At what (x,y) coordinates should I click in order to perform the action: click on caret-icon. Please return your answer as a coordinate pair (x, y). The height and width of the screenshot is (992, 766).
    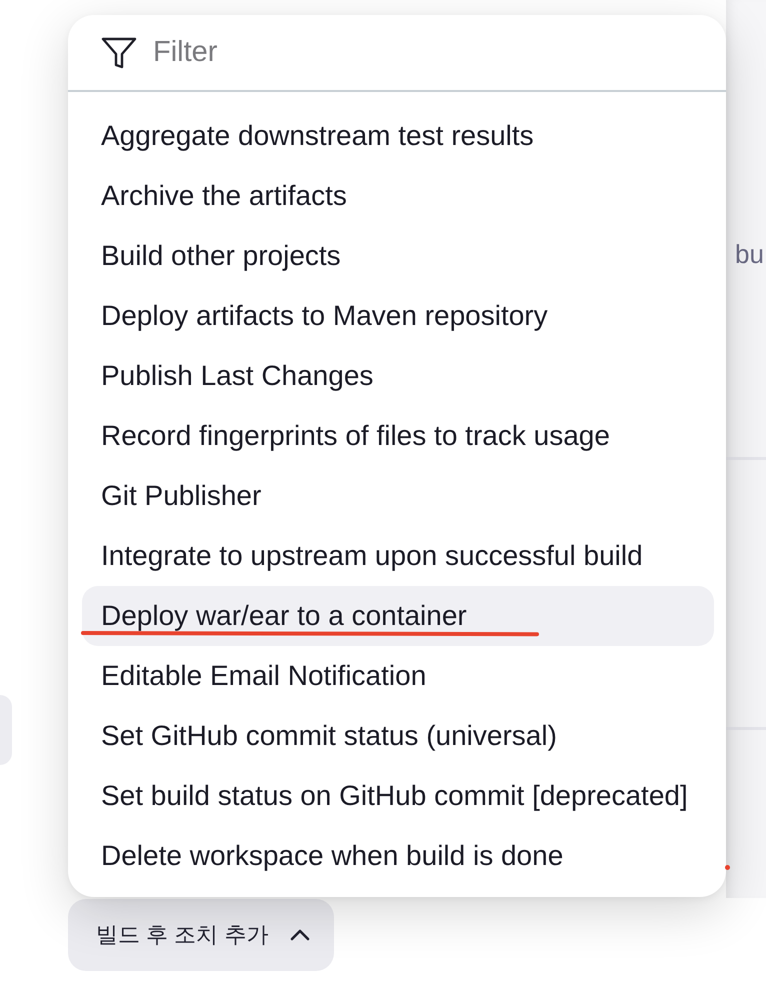
    Looking at the image, I should click on (300, 935).